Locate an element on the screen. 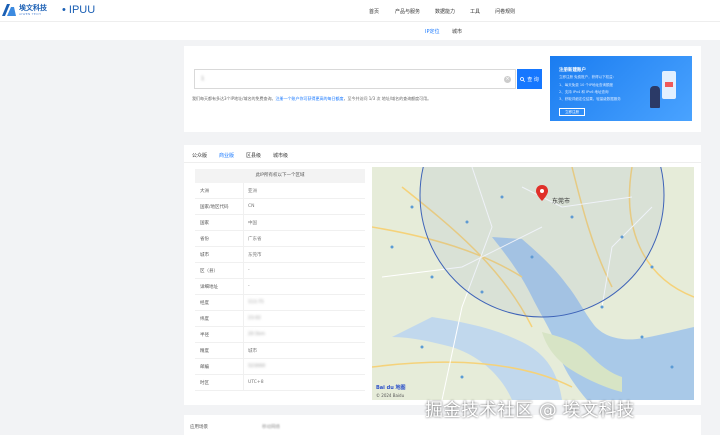 This screenshot has width=720, height=435. table-row: 城市 东莞市 is located at coordinates (280, 255).